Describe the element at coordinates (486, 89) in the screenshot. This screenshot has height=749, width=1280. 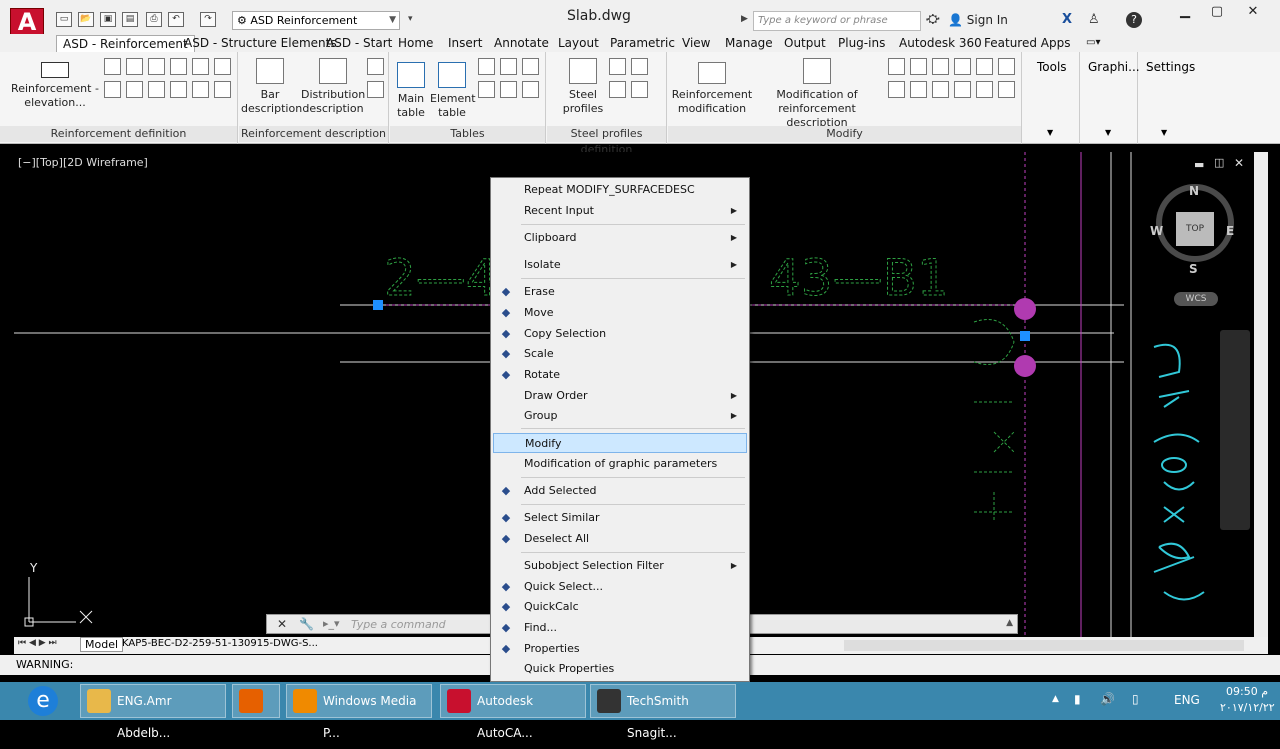
I see `table-tool-4-icon` at that location.